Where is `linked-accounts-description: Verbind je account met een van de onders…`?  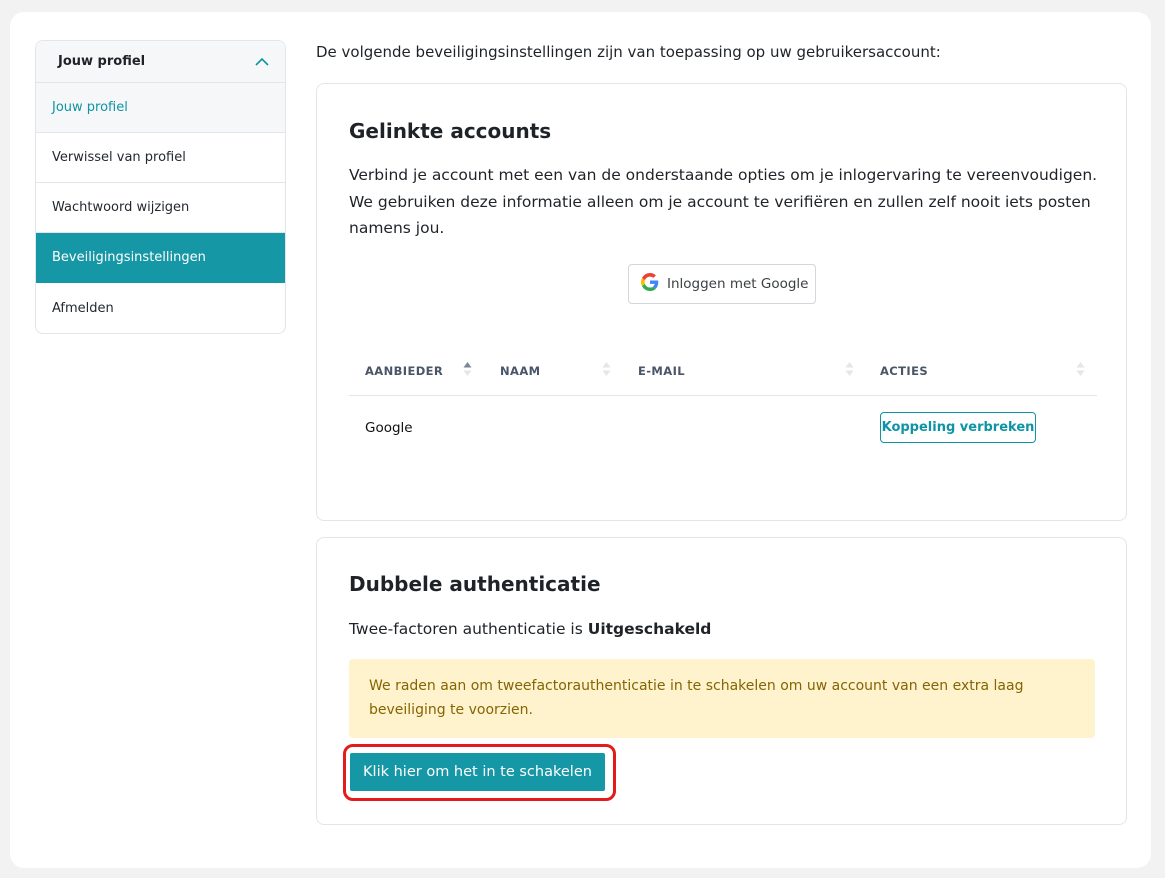 linked-accounts-description: Verbind je account met een van de onders… is located at coordinates (723, 201).